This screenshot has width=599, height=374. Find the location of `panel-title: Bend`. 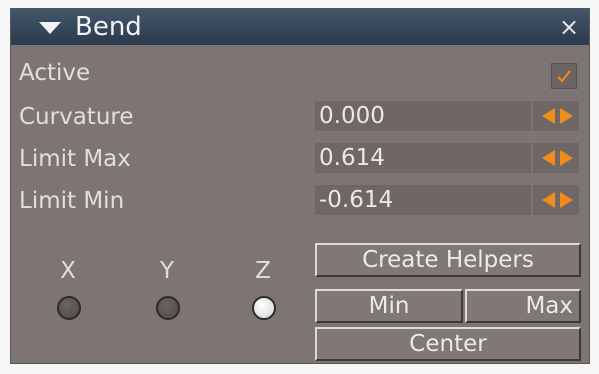

panel-title: Bend is located at coordinates (108, 27).